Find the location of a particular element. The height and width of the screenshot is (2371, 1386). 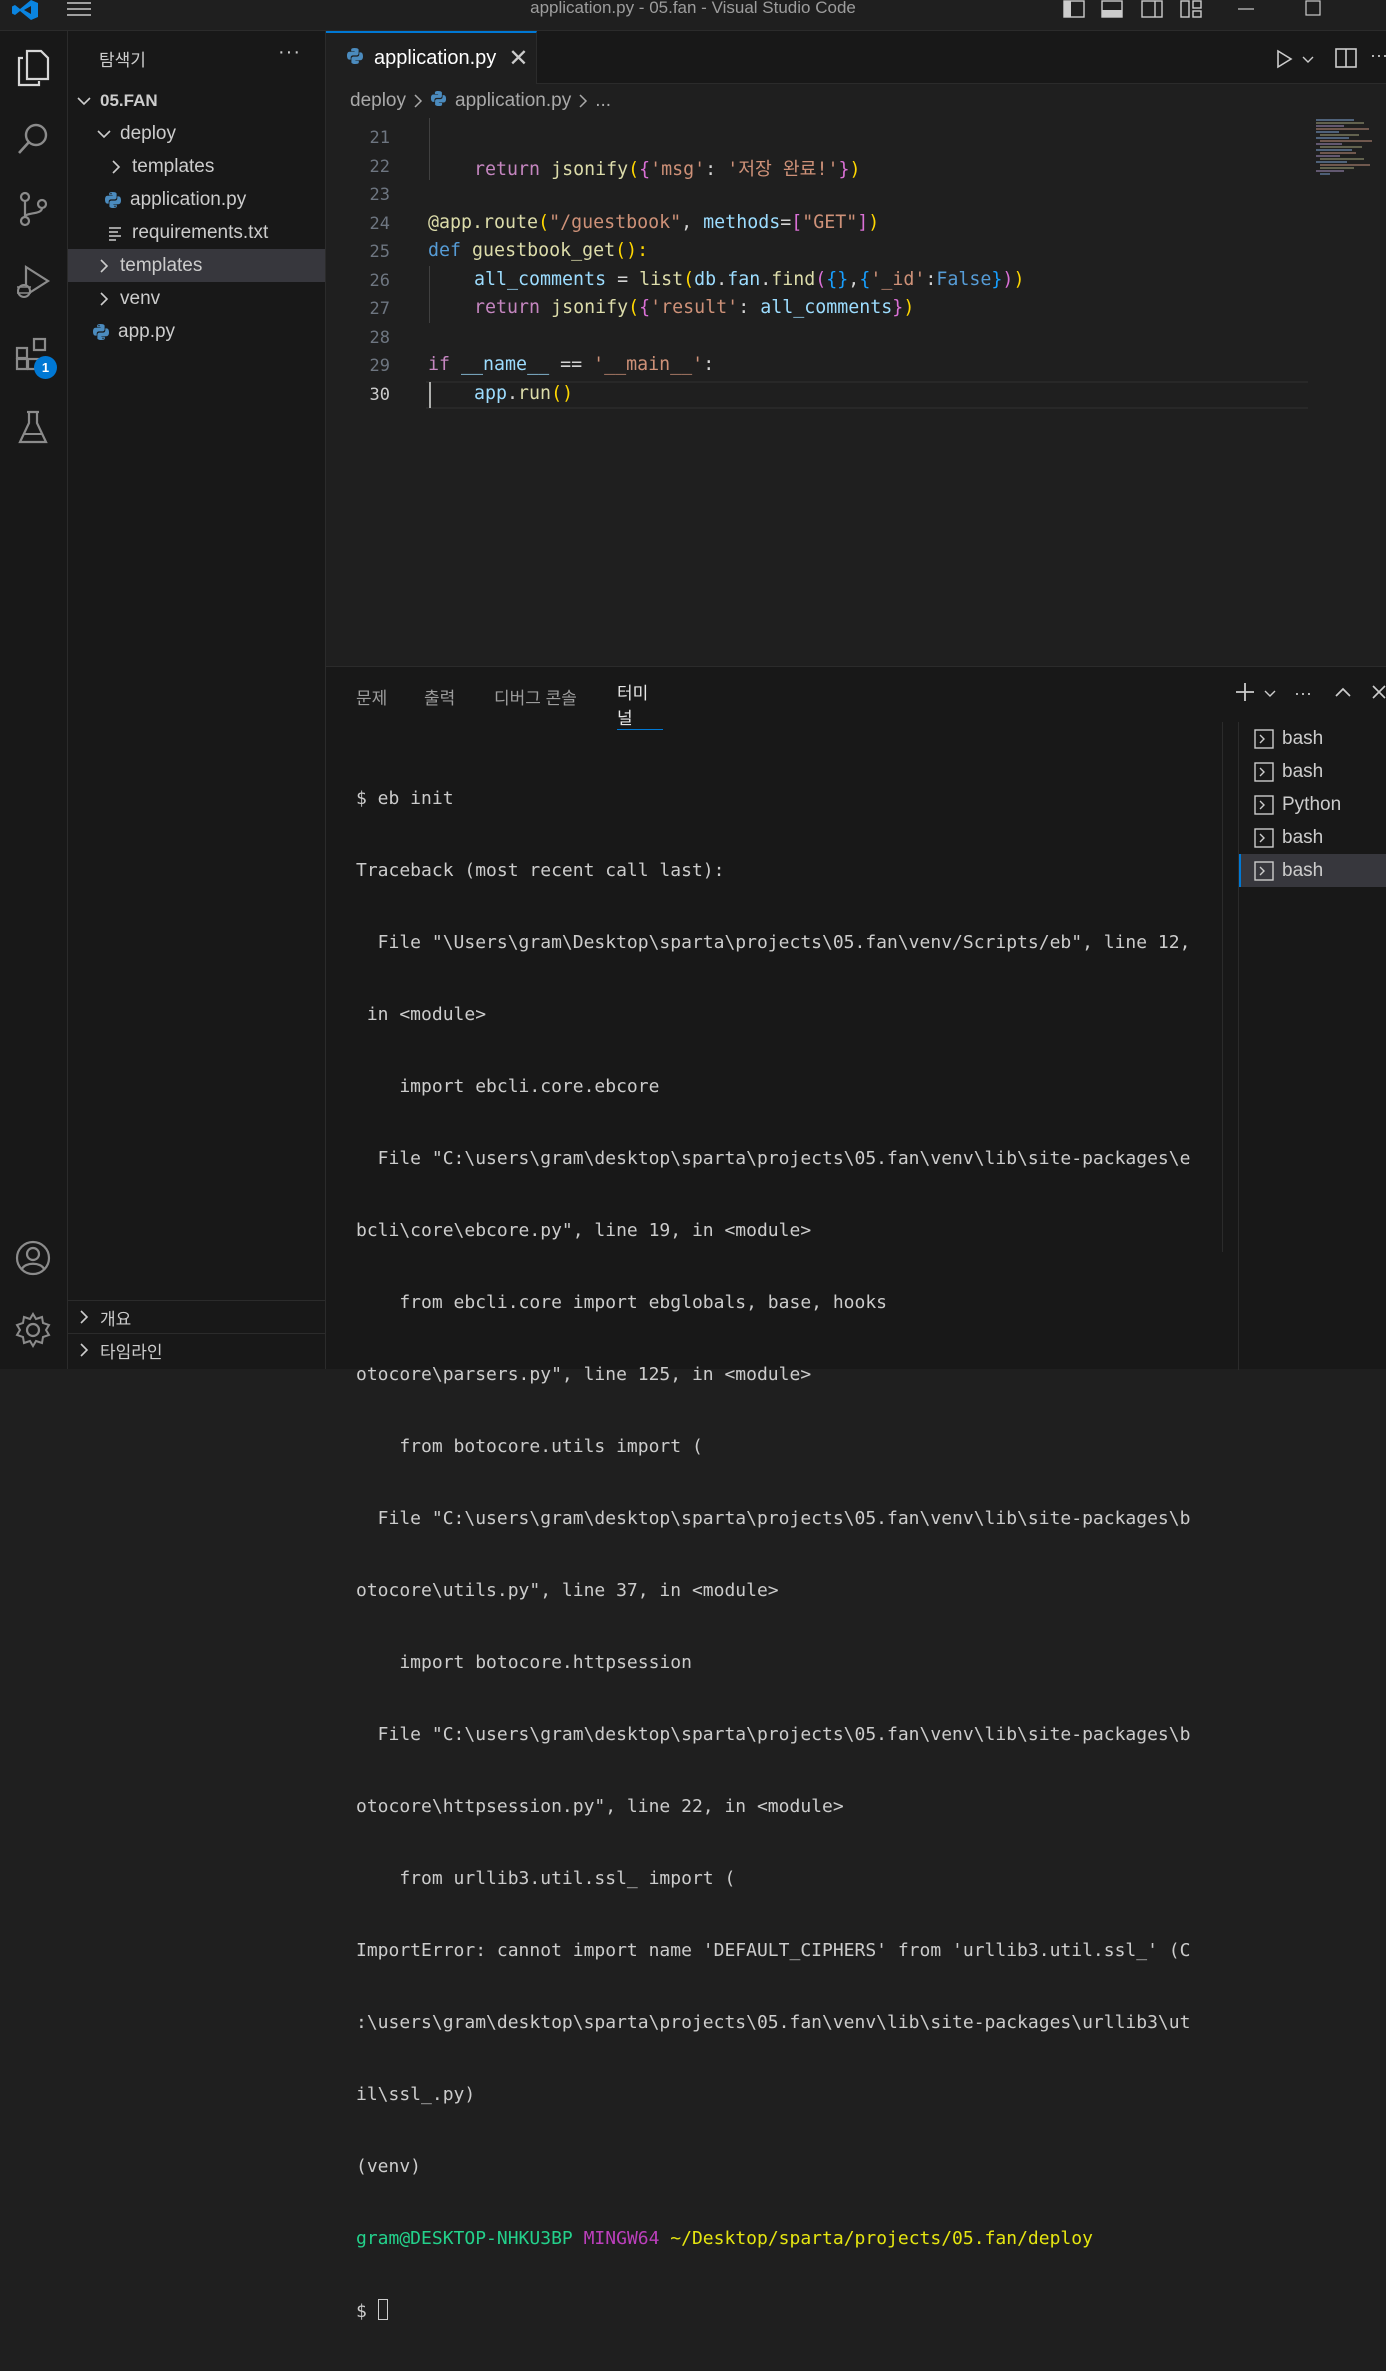

indent-guide is located at coordinates (429, 294).